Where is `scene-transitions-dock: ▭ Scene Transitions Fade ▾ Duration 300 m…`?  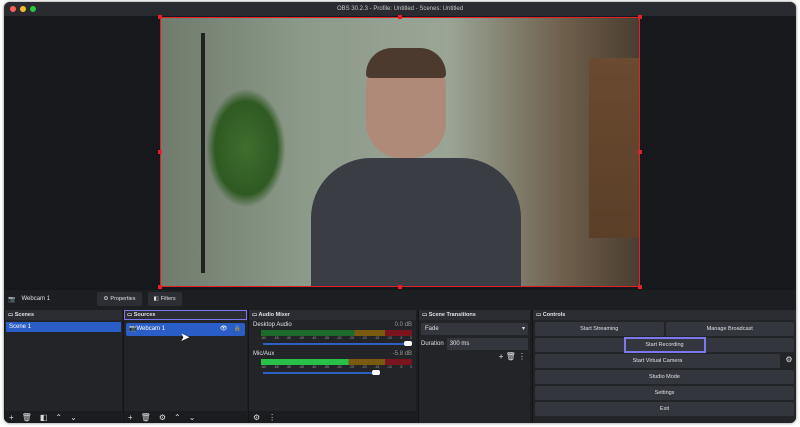
scene-transitions-dock: ▭ Scene Transitions Fade ▾ Duration 300 m… is located at coordinates (474, 366).